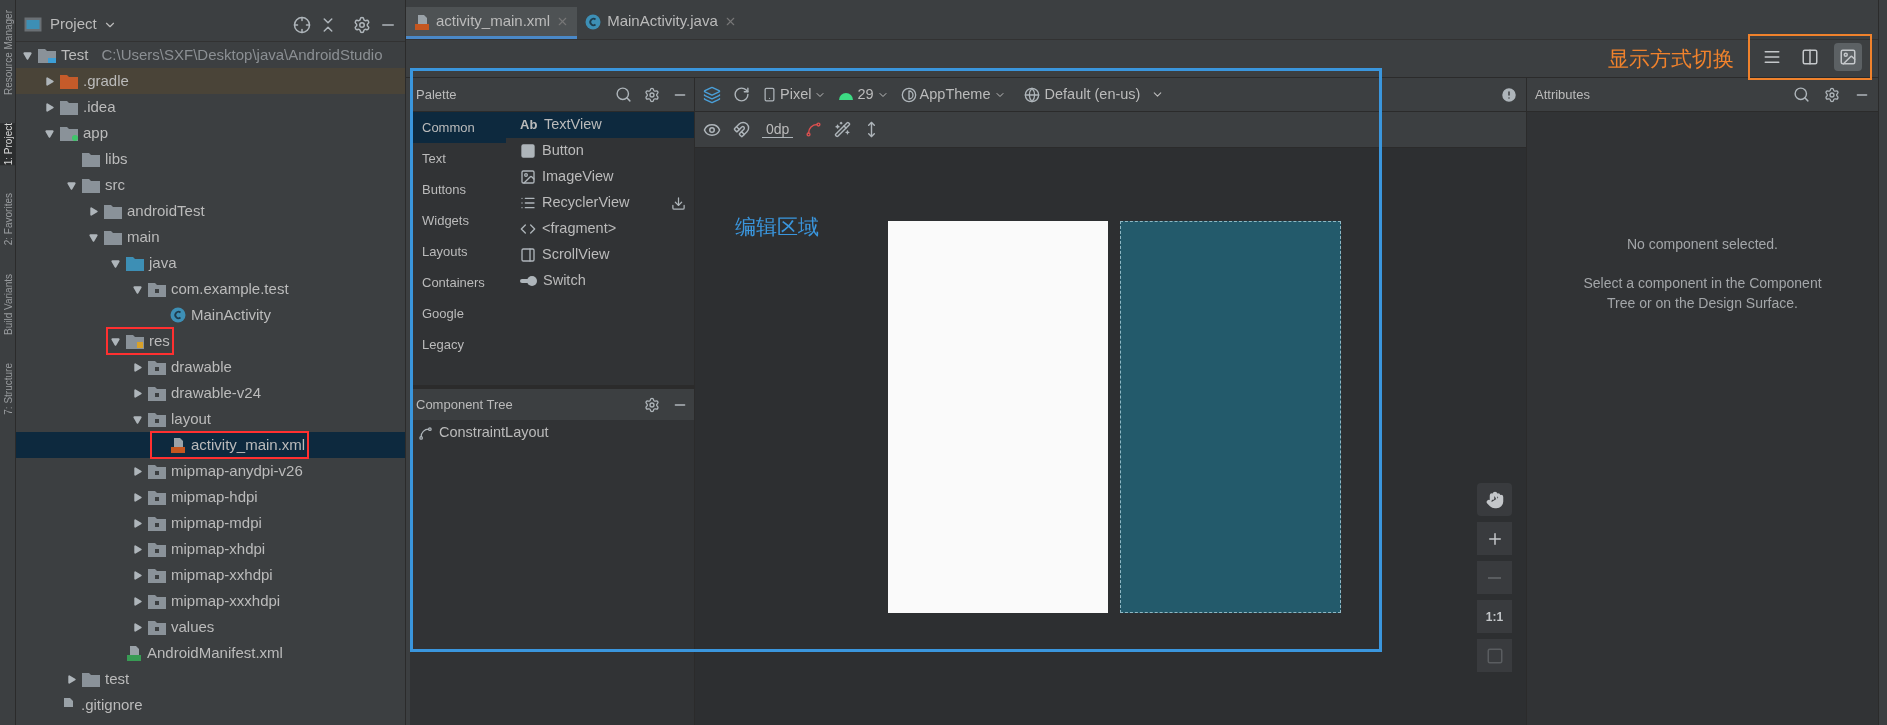 Image resolution: width=1887 pixels, height=725 pixels. Describe the element at coordinates (741, 94) in the screenshot. I see `rotate-icon` at that location.